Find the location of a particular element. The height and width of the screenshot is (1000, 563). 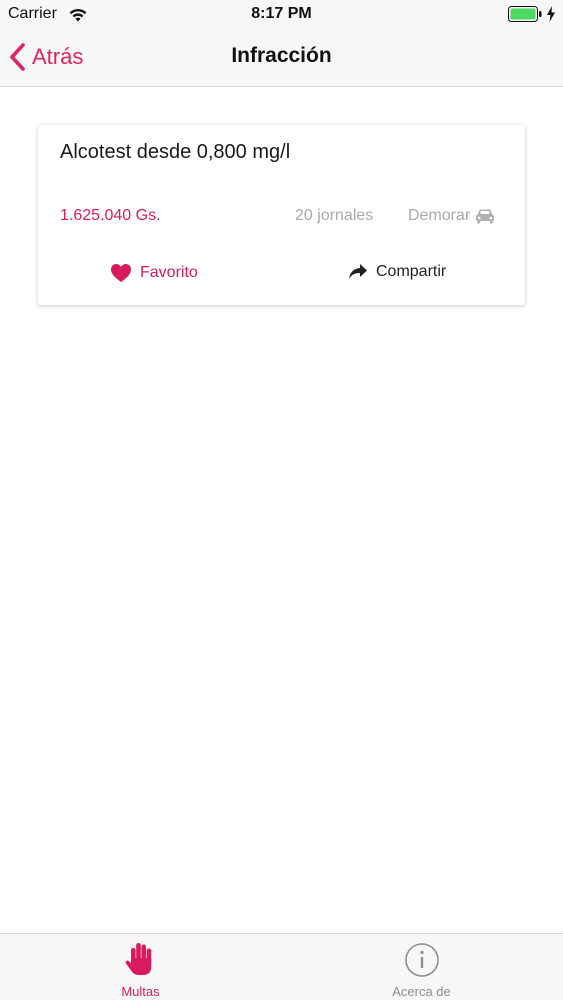

page-title: Infracción is located at coordinates (281, 55).